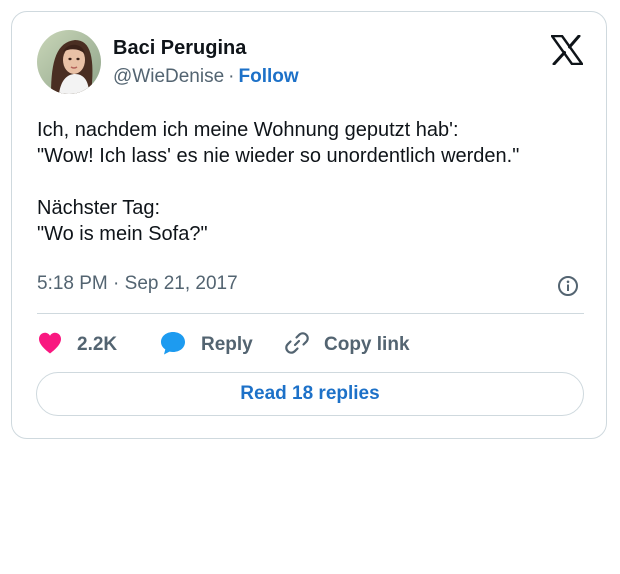 This screenshot has width=620, height=574. What do you see at coordinates (310, 313) in the screenshot?
I see `divider` at bounding box center [310, 313].